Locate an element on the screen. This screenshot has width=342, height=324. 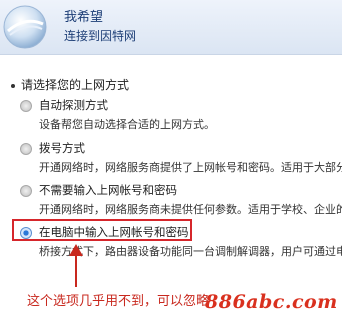
section-title: 请选择您的上网方式 is located at coordinates (70, 84).